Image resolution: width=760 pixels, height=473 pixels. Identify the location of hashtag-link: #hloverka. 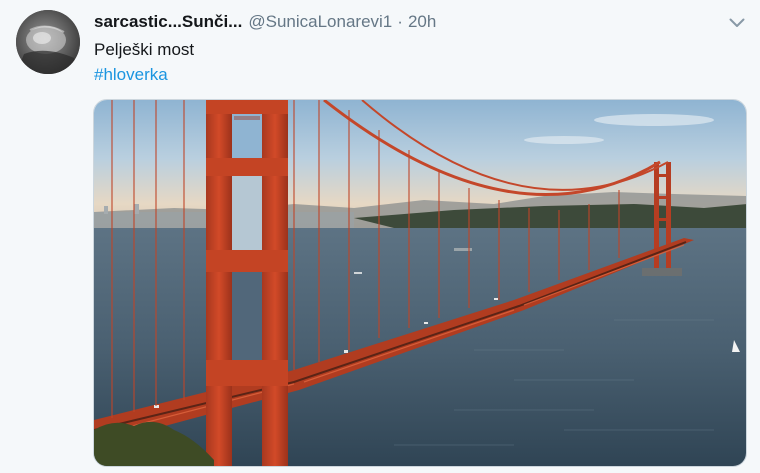
(131, 75).